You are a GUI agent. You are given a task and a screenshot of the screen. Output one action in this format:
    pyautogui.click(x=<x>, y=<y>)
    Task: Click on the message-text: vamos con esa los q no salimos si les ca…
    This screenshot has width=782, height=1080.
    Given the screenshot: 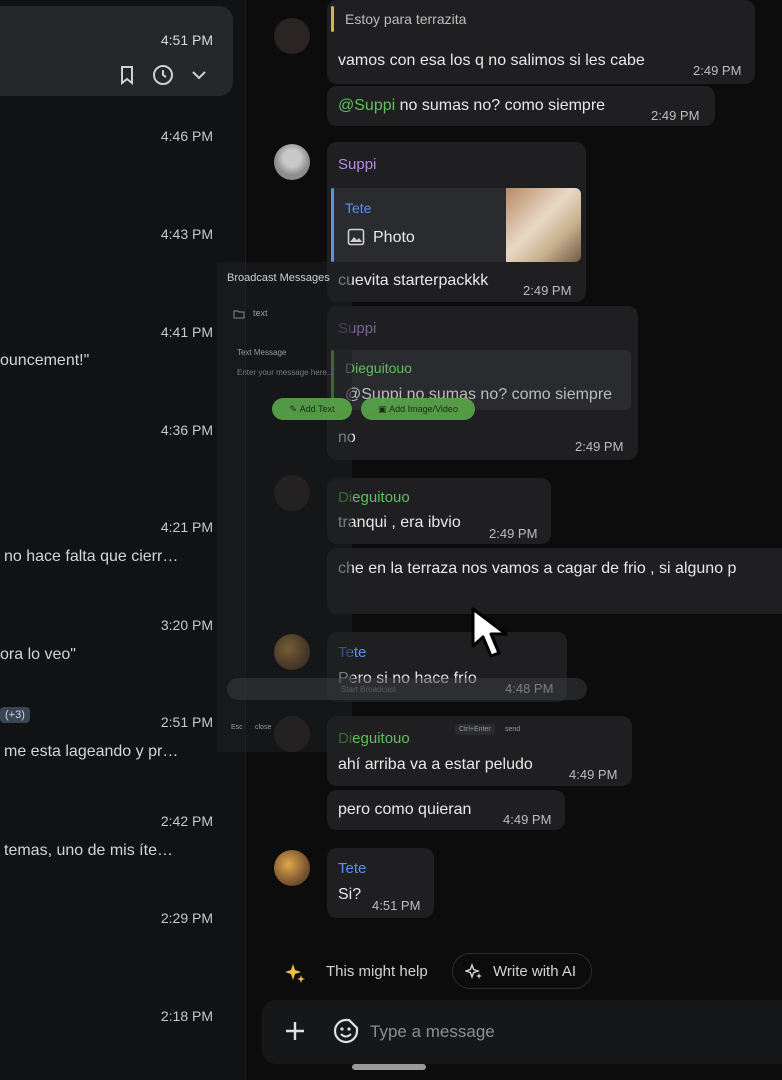 What is the action you would take?
    pyautogui.click(x=491, y=60)
    